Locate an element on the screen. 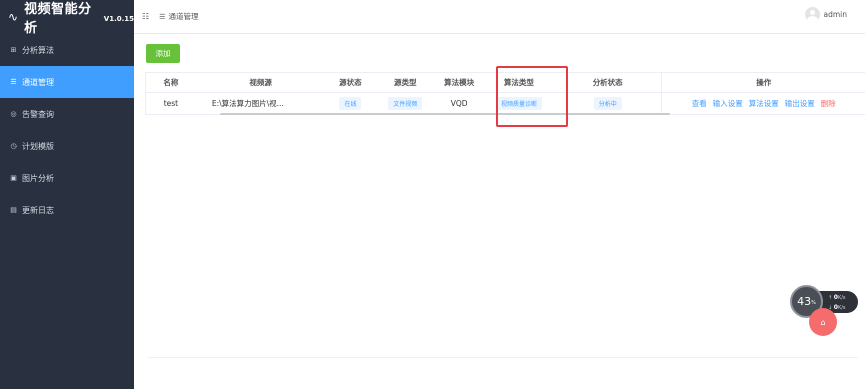  sidebar-item-label: 图片分析 is located at coordinates (38, 178).